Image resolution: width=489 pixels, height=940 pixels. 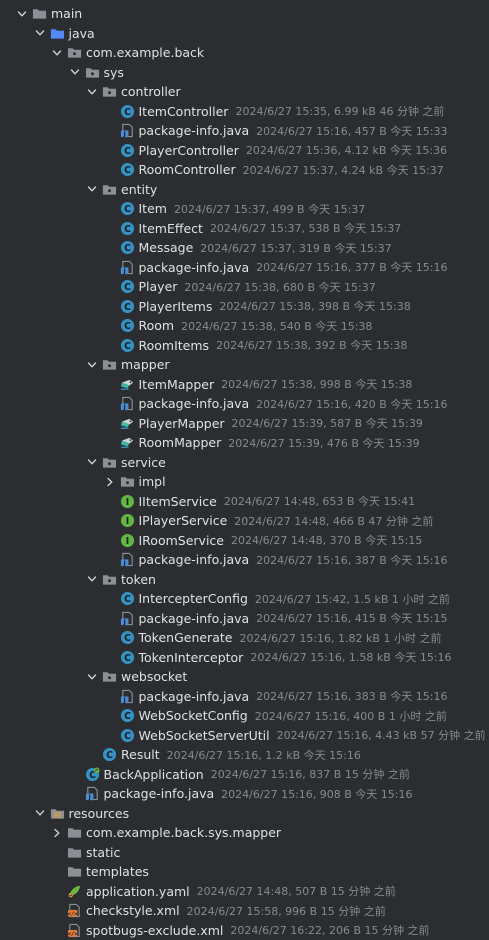 What do you see at coordinates (319, 501) in the screenshot?
I see `tree-item-meta: 2024/6/27 14:48, 653 B 今天 15:41` at bounding box center [319, 501].